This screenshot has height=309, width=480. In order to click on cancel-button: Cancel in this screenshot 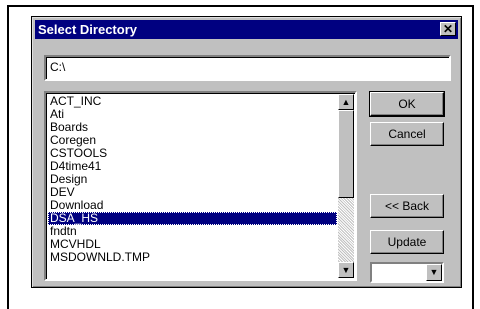, I will do `click(407, 134)`.